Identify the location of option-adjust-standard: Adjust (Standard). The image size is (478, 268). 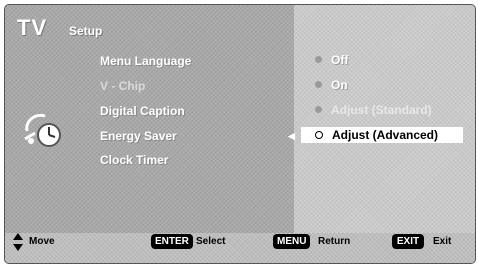
(373, 110).